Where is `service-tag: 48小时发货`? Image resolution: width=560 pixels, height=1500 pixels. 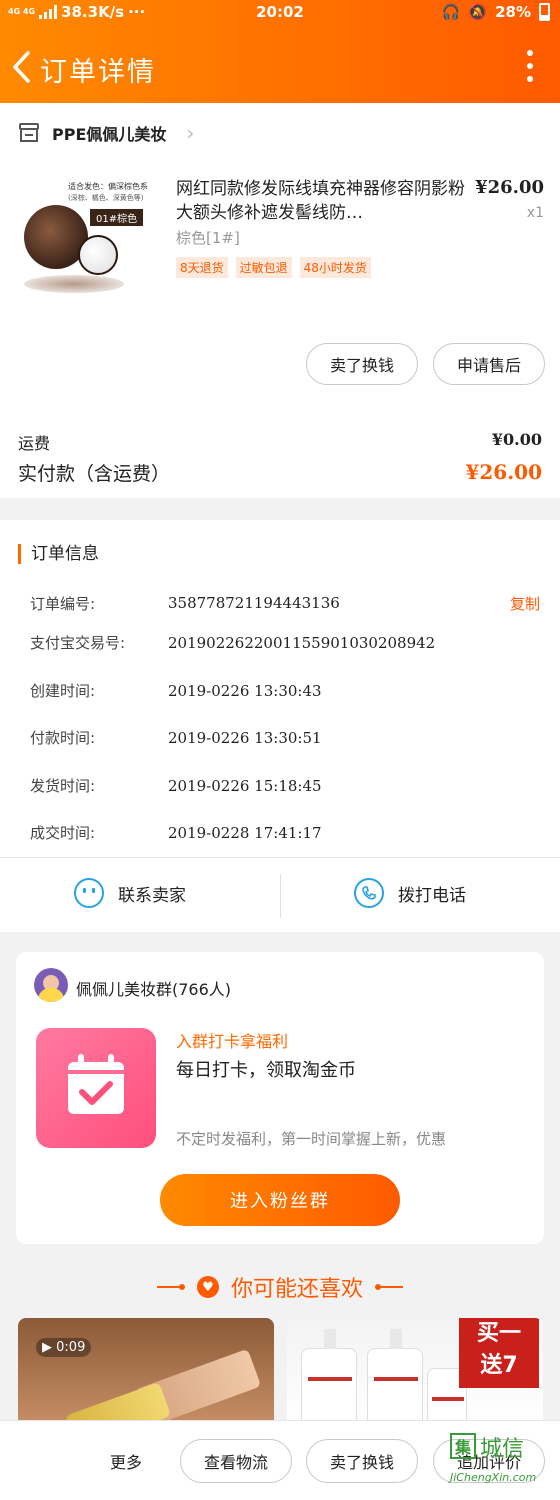 service-tag: 48小时发货 is located at coordinates (335, 267).